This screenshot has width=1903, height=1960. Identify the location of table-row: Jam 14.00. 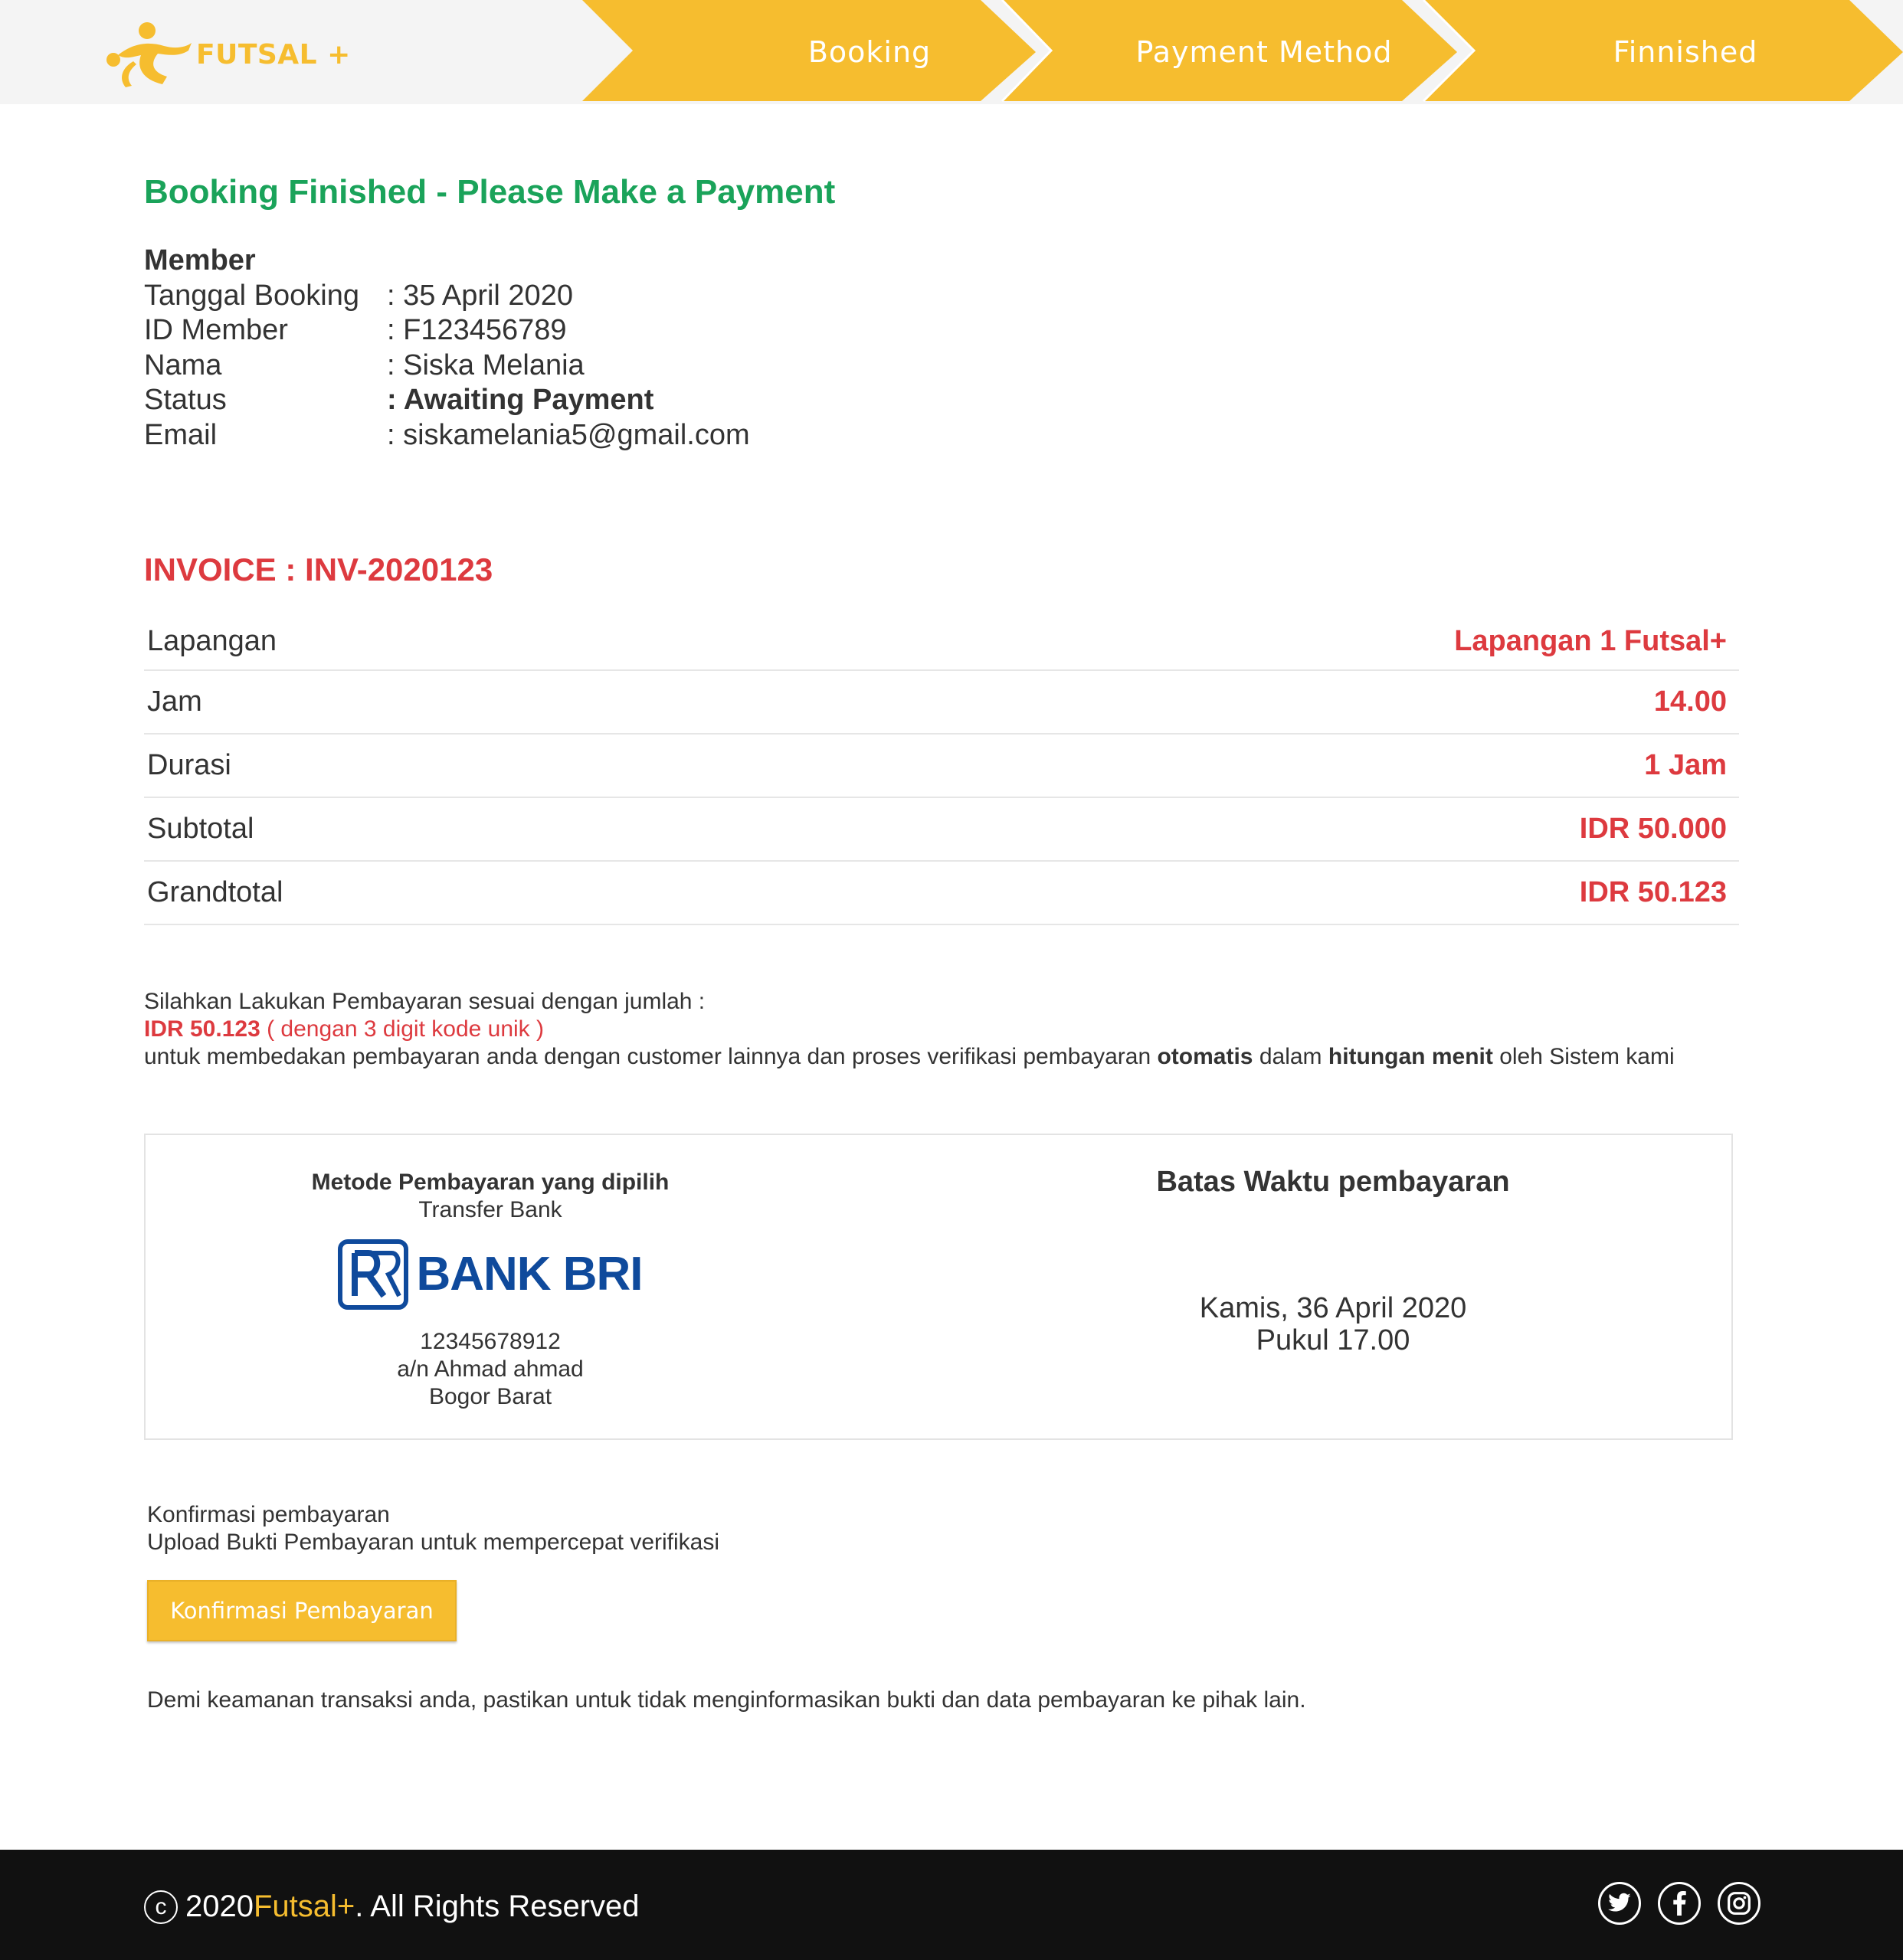
(941, 703).